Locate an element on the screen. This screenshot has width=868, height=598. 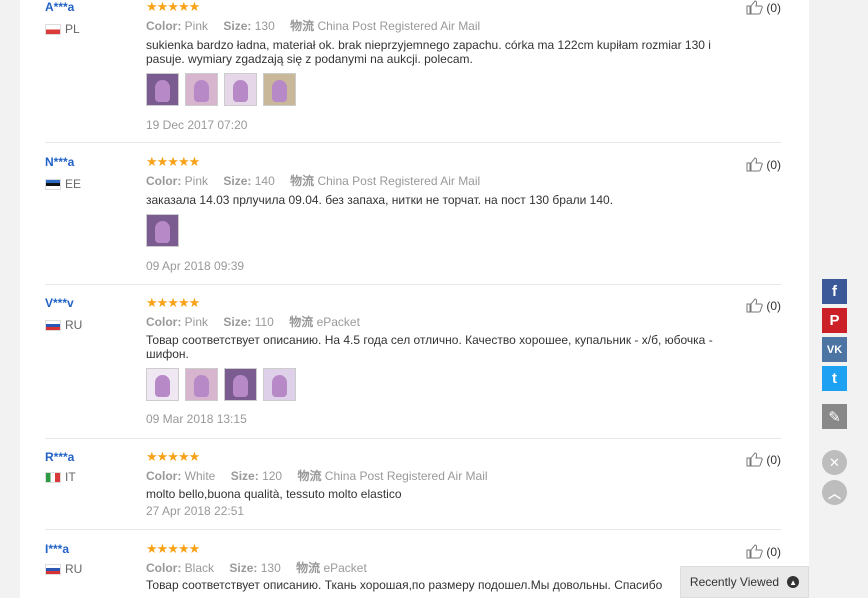
country-code: EE is located at coordinates (73, 184).